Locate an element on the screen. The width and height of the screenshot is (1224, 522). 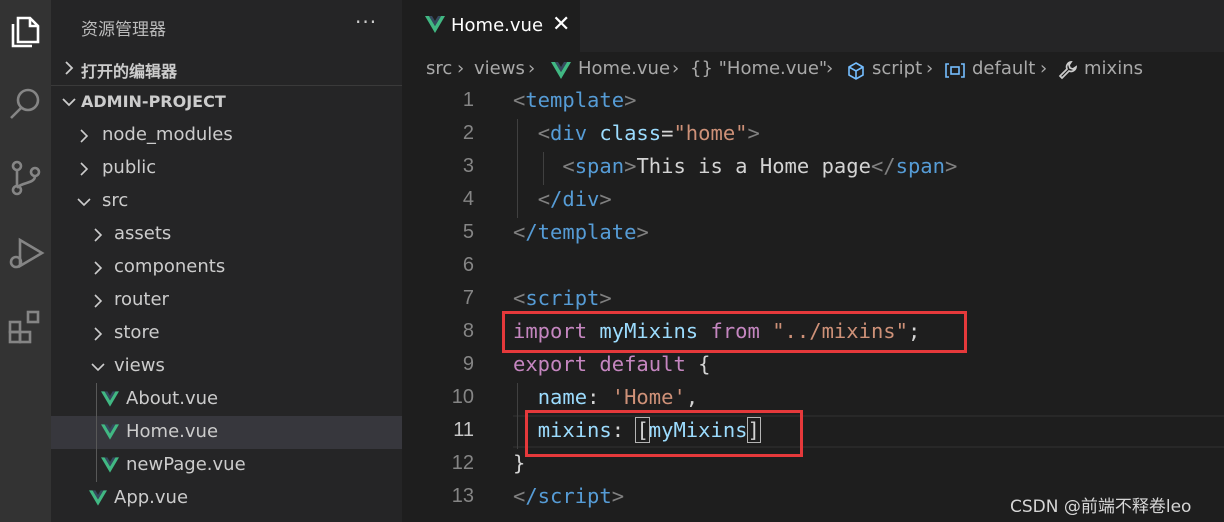
tree-item-label: newPage.vue is located at coordinates (186, 464).